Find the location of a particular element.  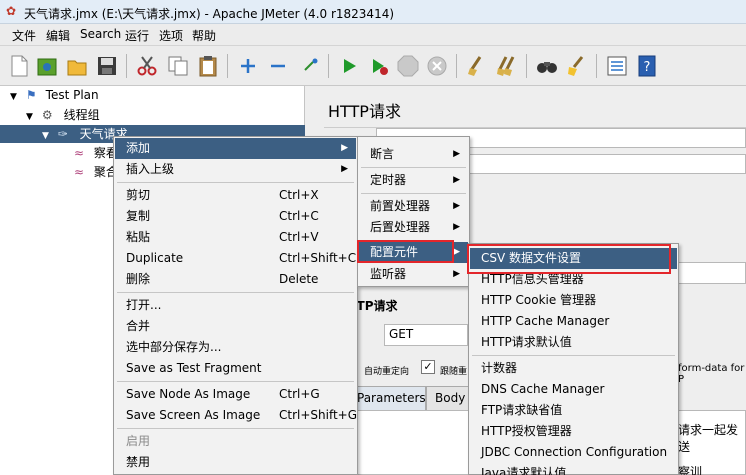

start-icon is located at coordinates (349, 66).